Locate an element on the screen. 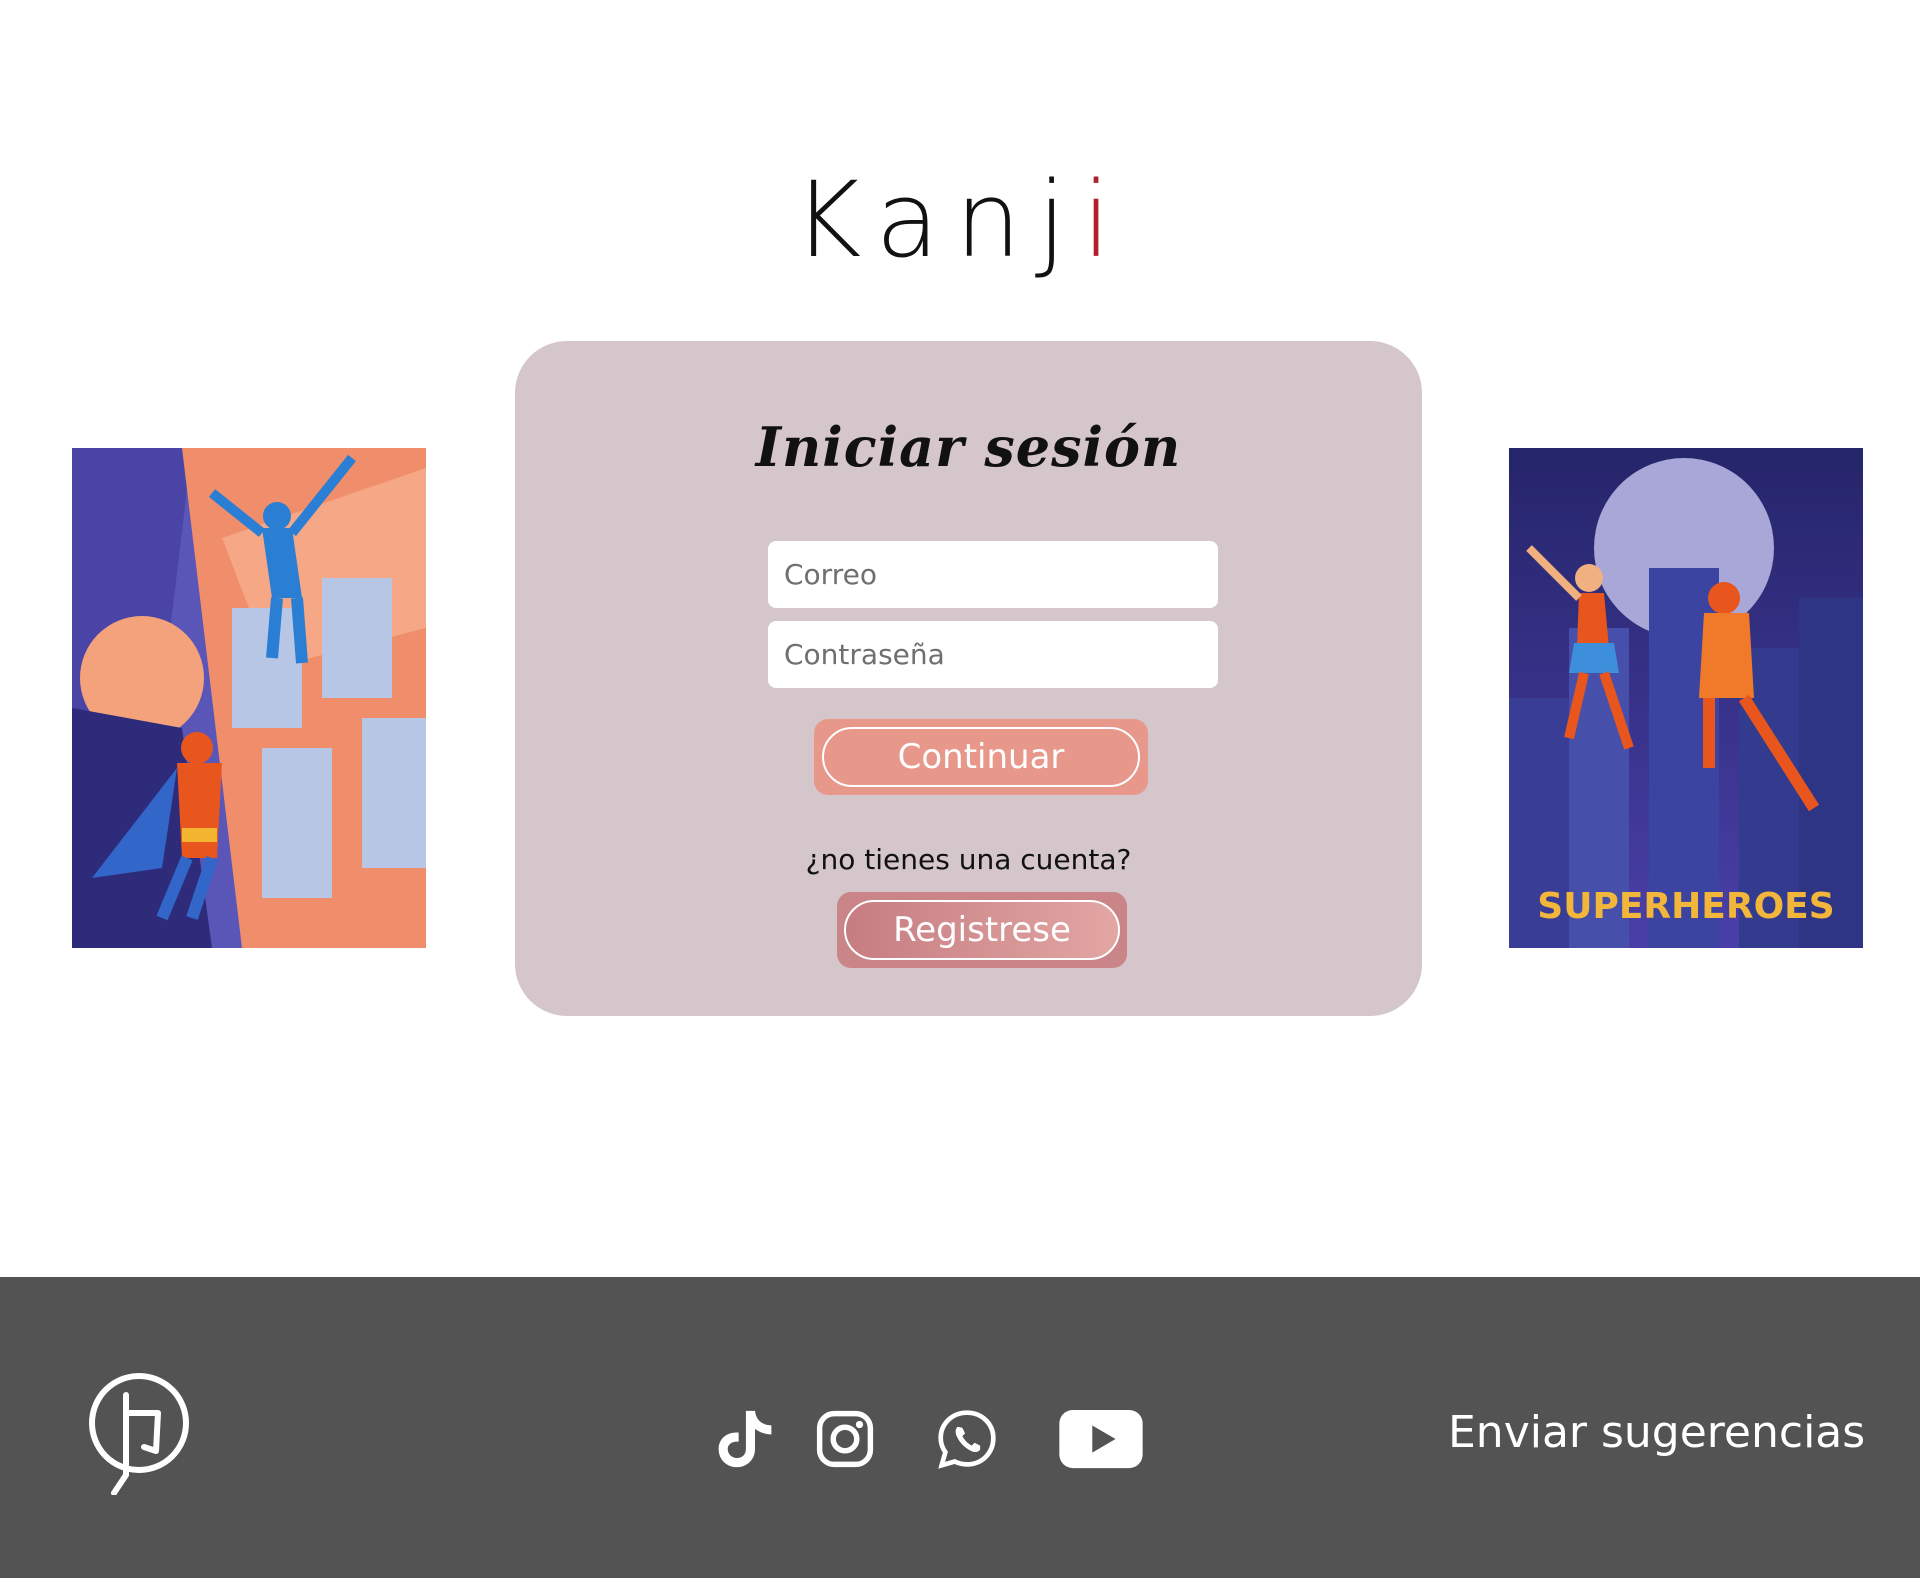 The image size is (1920, 1578). brand-name: Kanj is located at coordinates (937, 220).